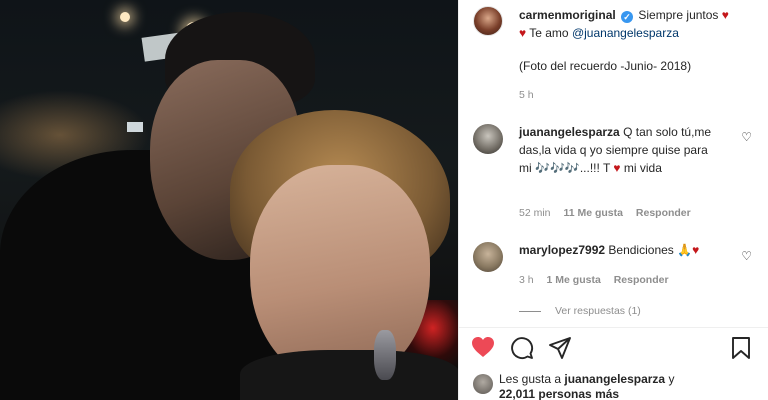  What do you see at coordinates (488, 21) in the screenshot?
I see `author-avatar` at bounding box center [488, 21].